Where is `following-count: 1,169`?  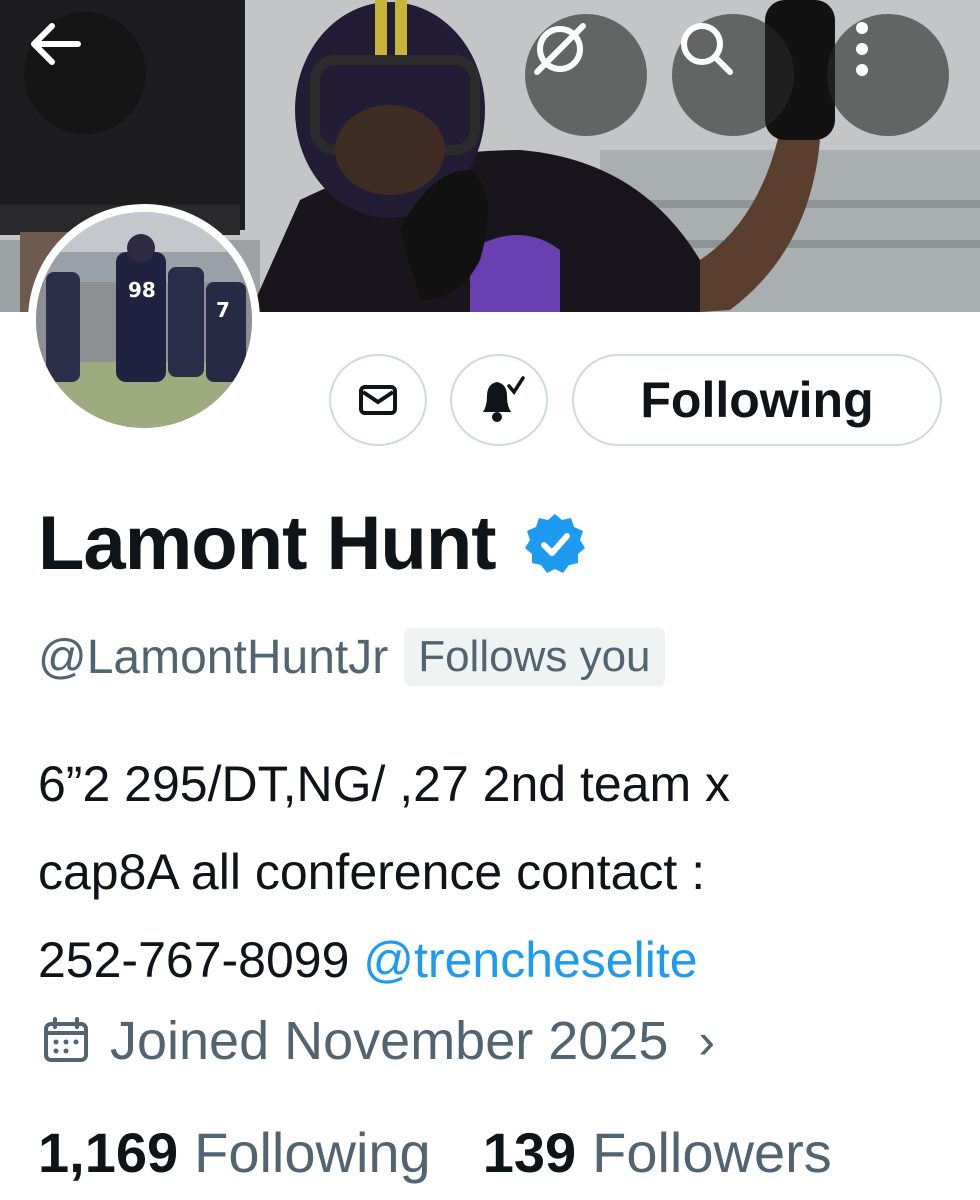
following-count: 1,169 is located at coordinates (108, 1152).